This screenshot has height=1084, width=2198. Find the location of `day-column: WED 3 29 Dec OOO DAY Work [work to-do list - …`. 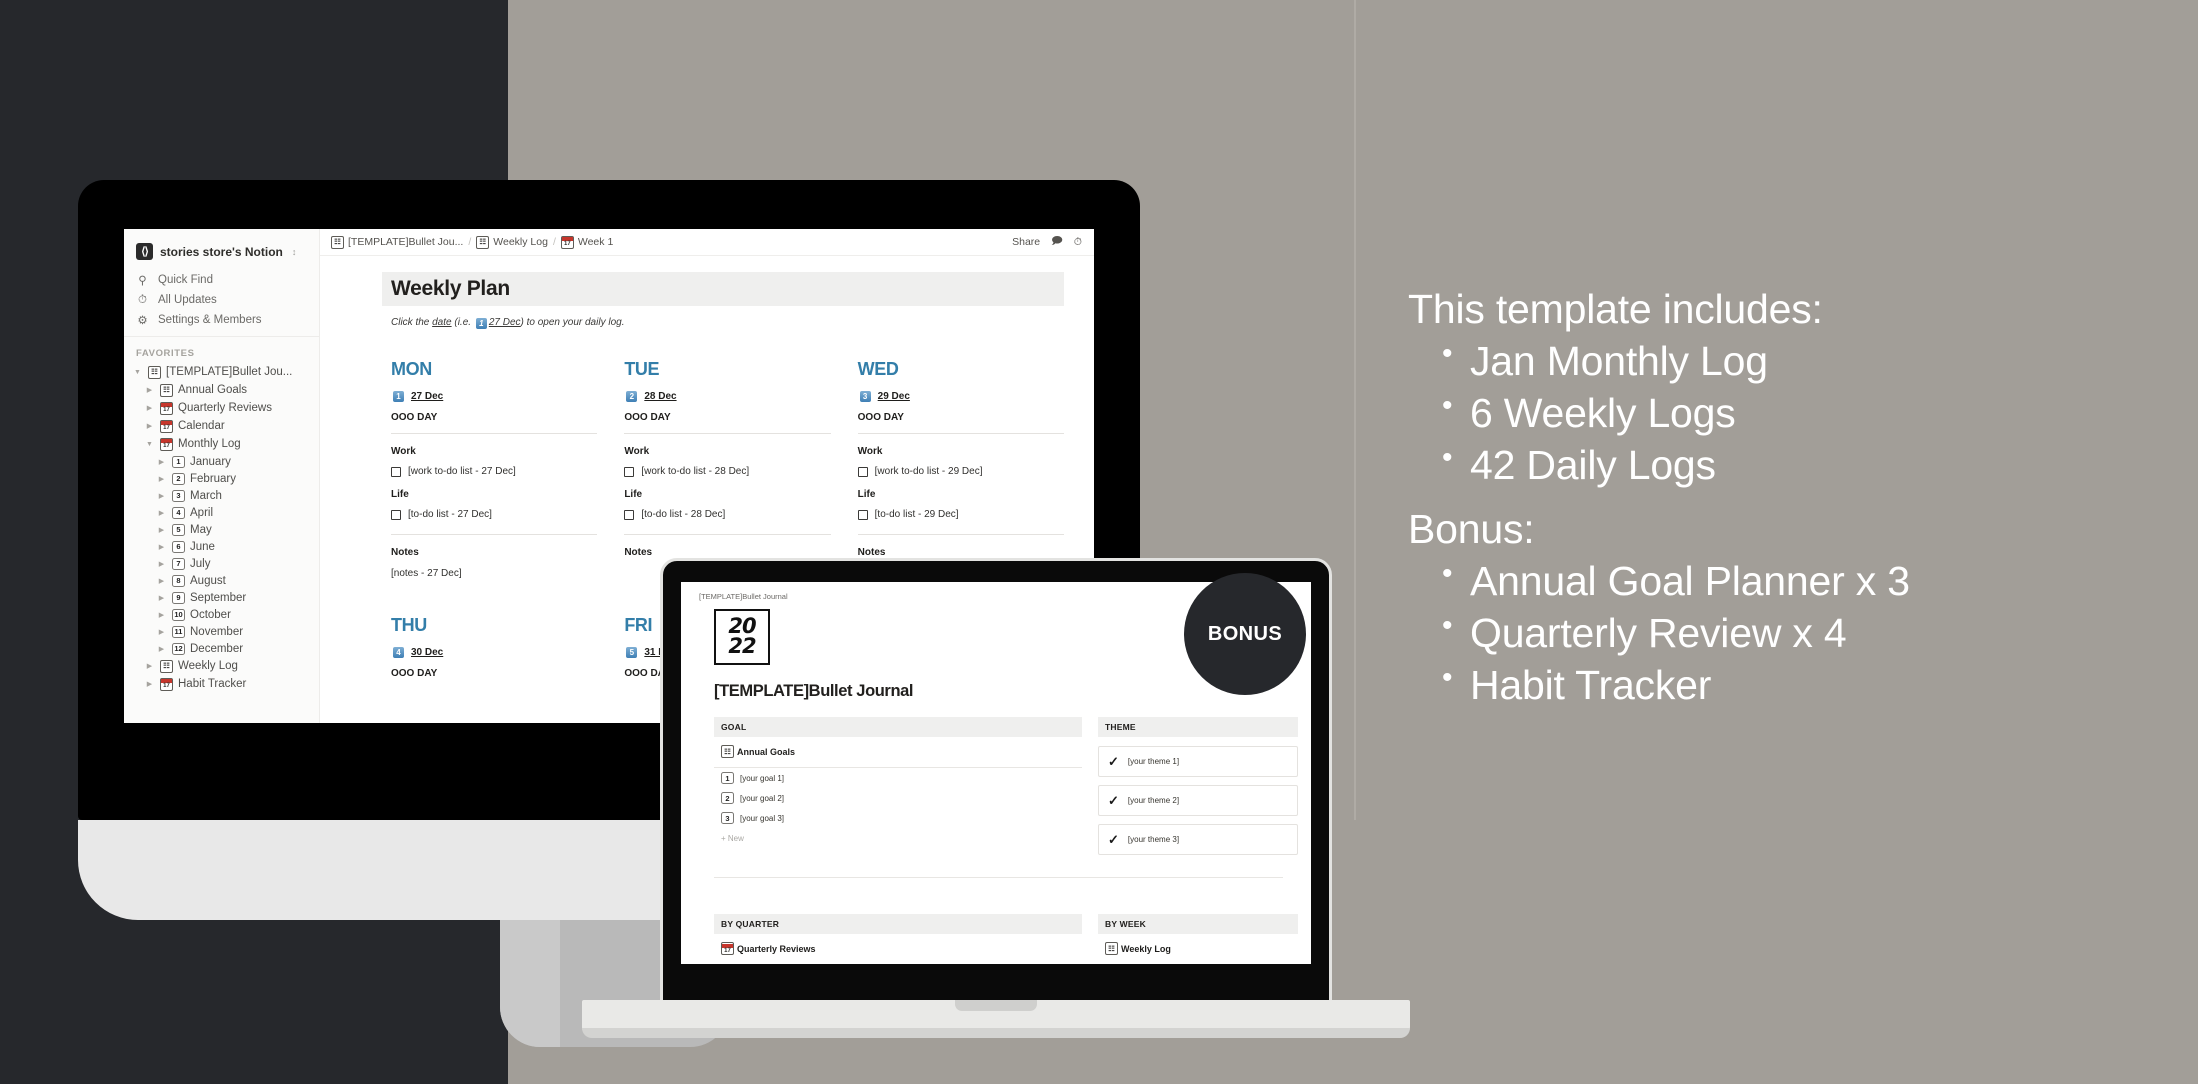

day-column: WED 3 29 Dec OOO DAY Work [work to-do list - … is located at coordinates (960, 469).